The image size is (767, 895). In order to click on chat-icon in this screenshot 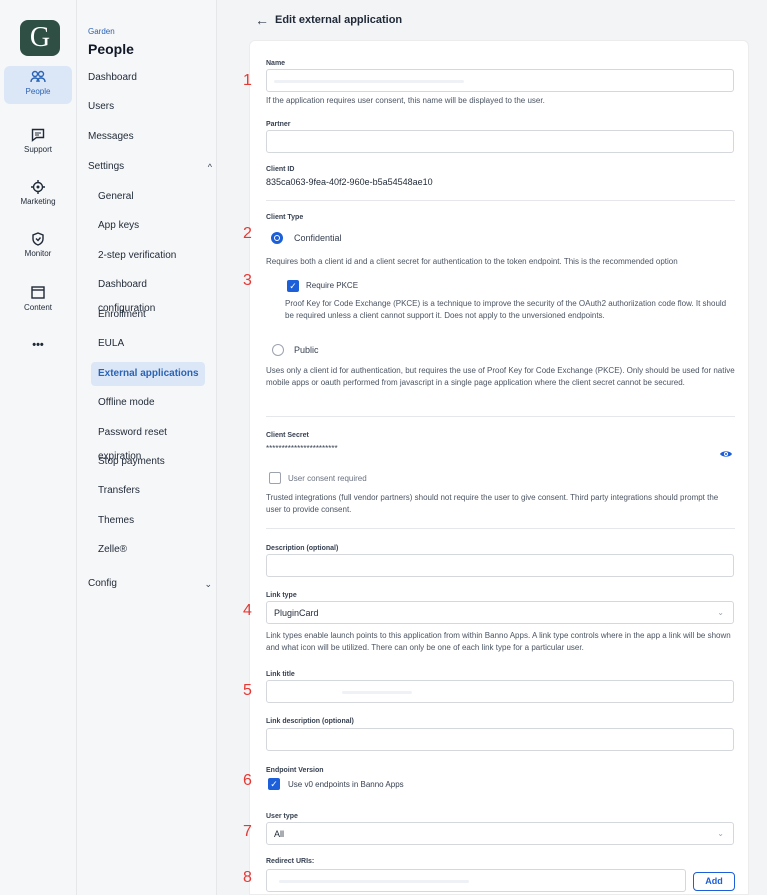, I will do `click(38, 136)`.